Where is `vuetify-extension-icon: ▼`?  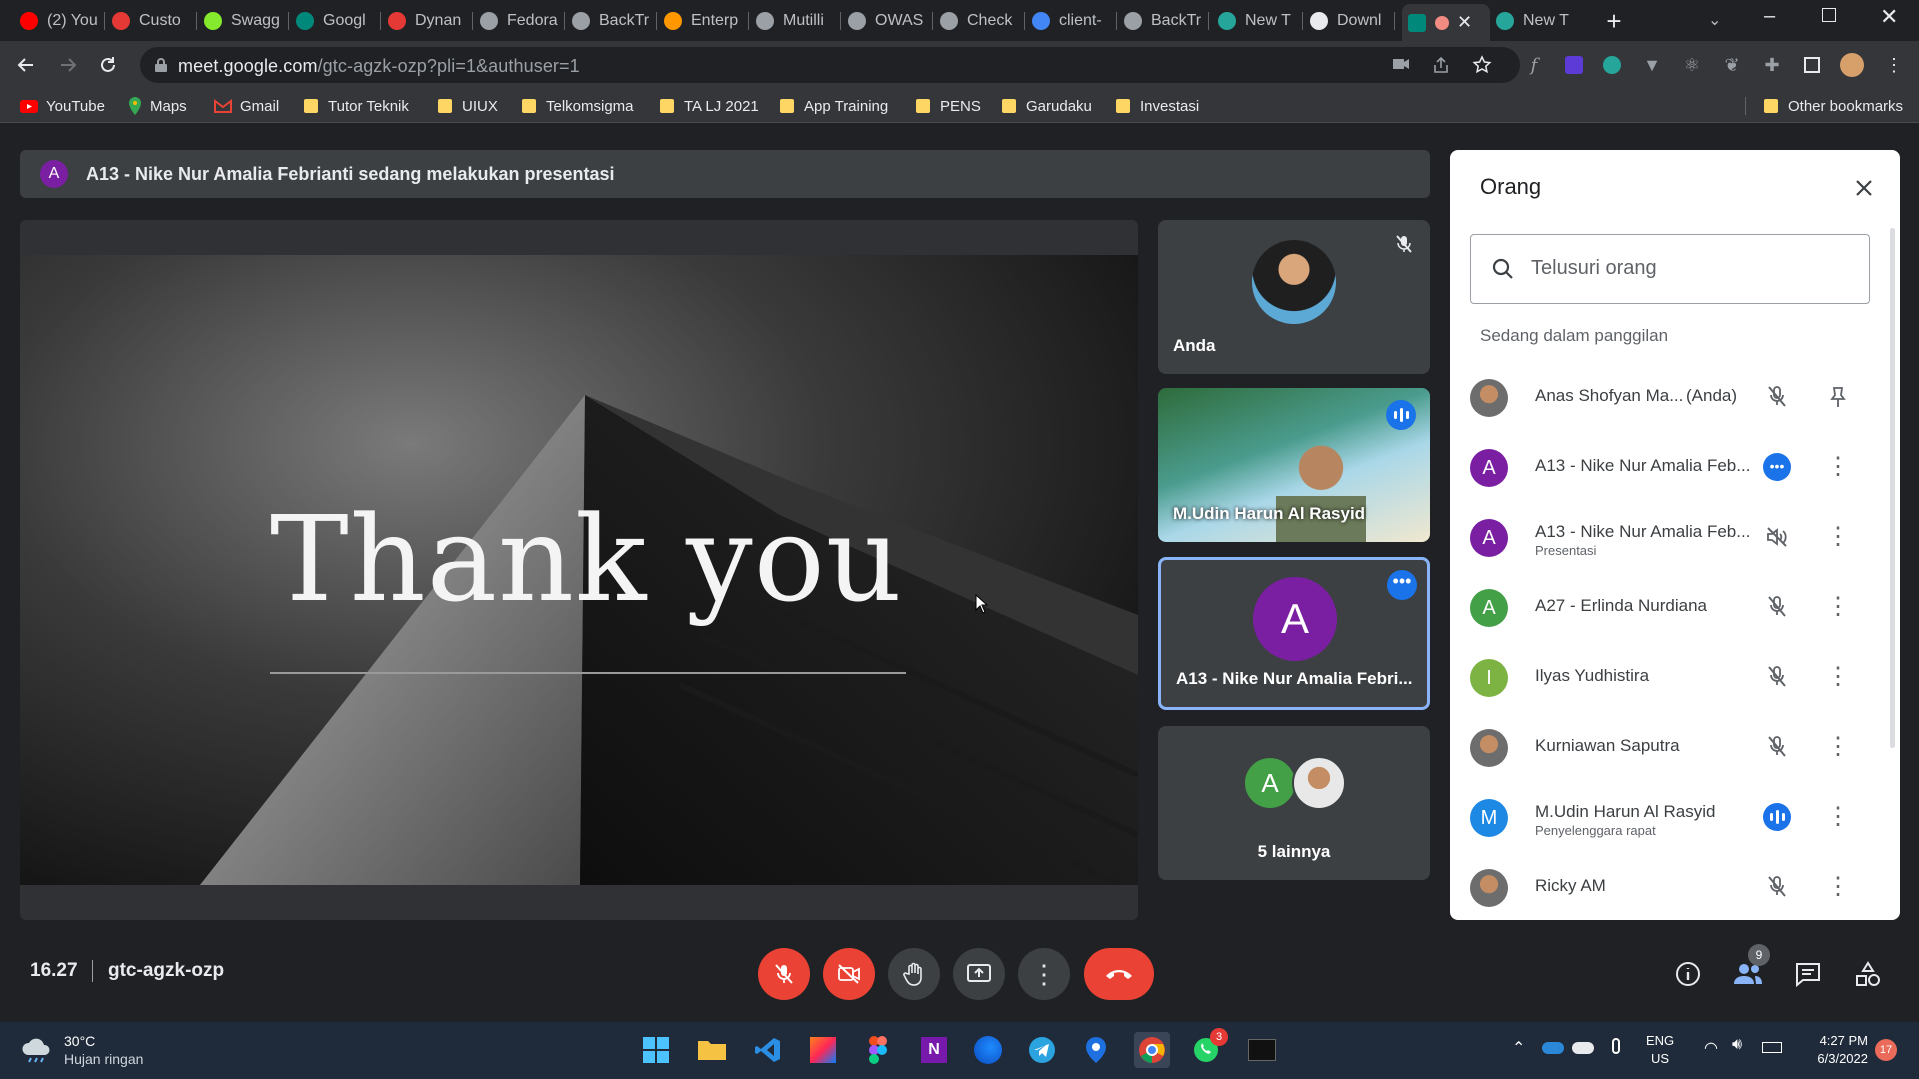 vuetify-extension-icon: ▼ is located at coordinates (1652, 65).